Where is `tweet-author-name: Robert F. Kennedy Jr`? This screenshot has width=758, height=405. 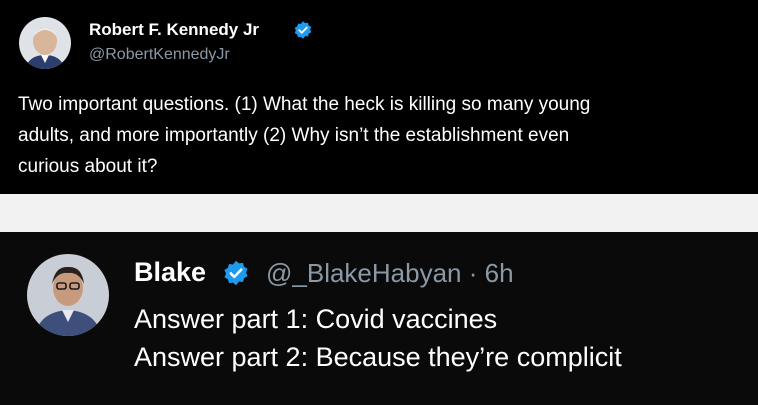 tweet-author-name: Robert F. Kennedy Jr is located at coordinates (174, 30).